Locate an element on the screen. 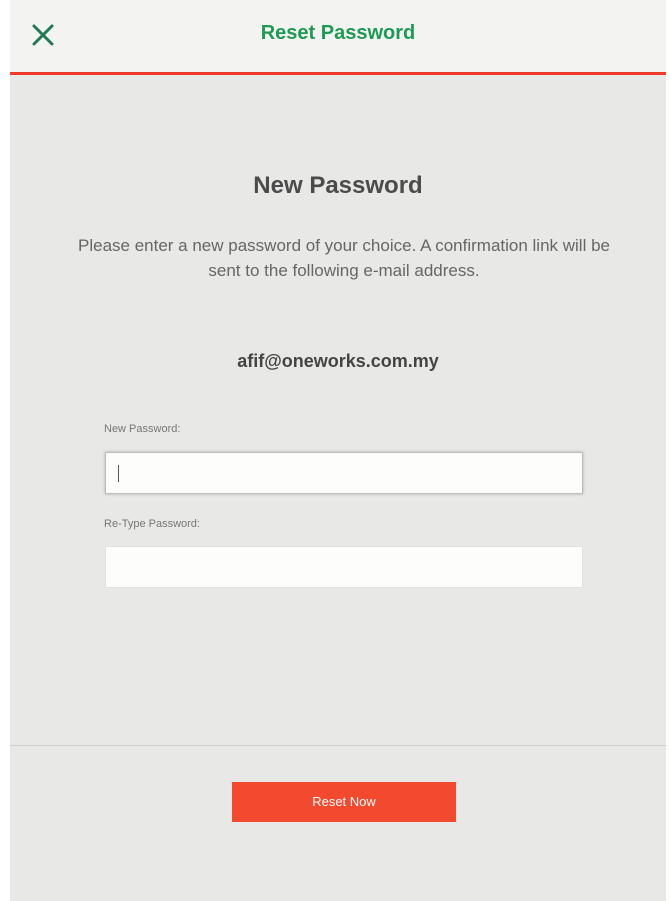 The width and height of the screenshot is (669, 901). retype-password-field is located at coordinates (344, 567).